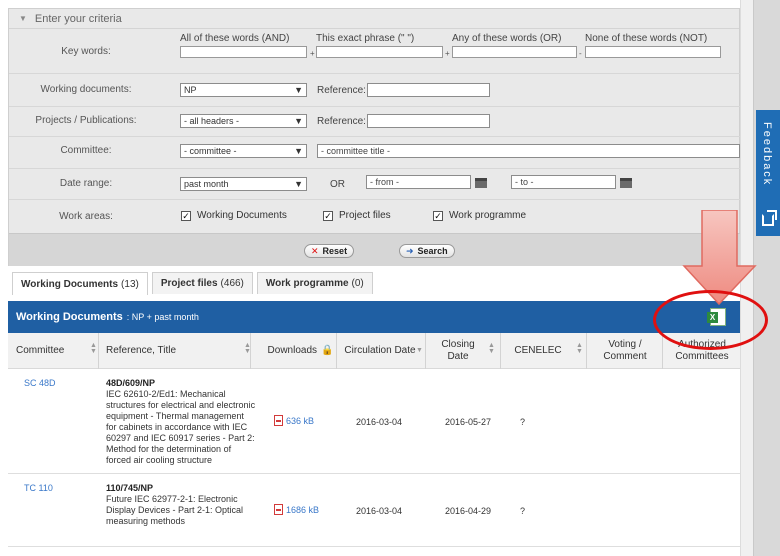 The image size is (780, 556). Describe the element at coordinates (514, 52) in the screenshot. I see `or-input` at that location.